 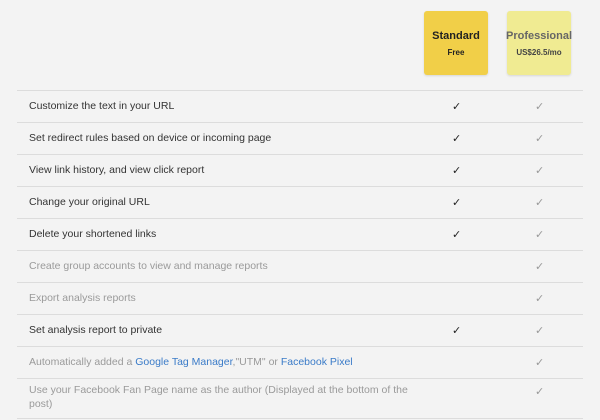 I want to click on feature-label: View link history, and view click report, so click(x=117, y=170).